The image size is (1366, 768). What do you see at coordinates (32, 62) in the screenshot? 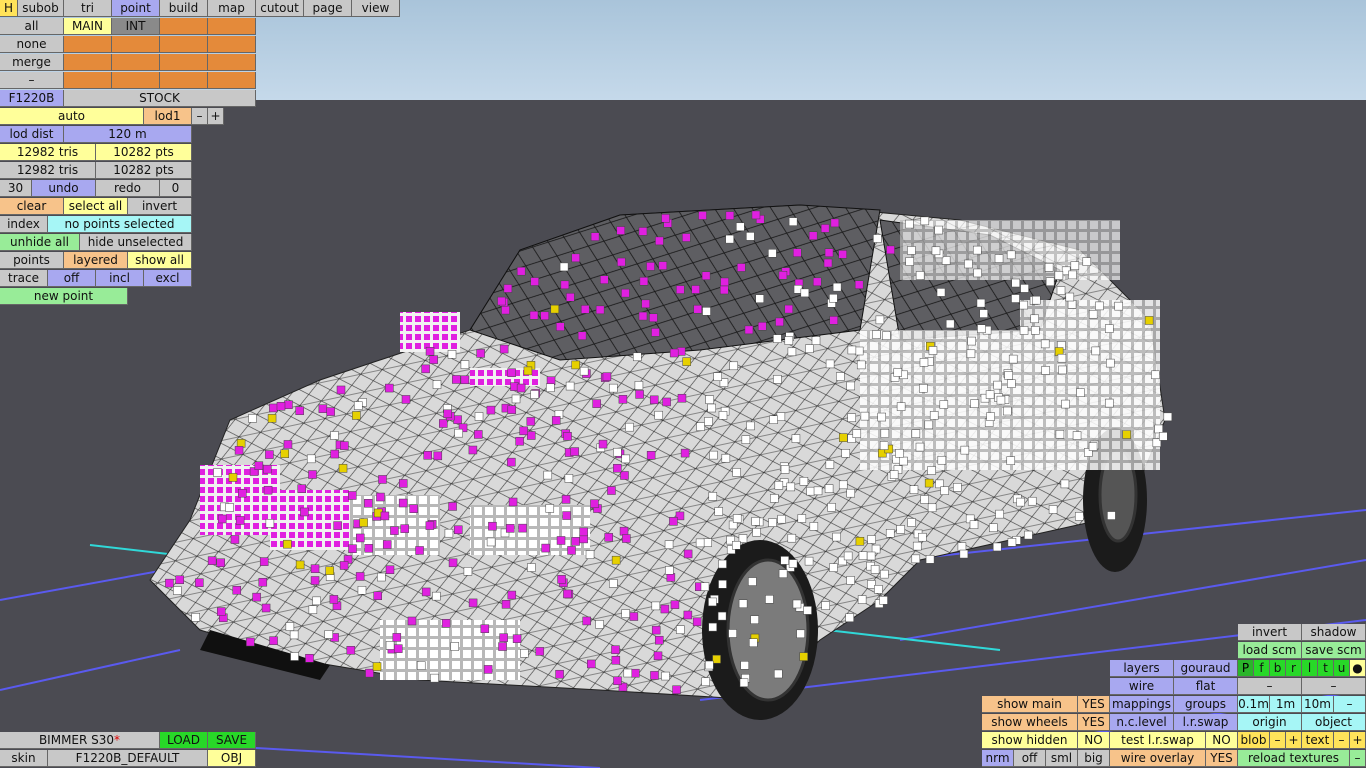
I see `merge-button: merge` at bounding box center [32, 62].